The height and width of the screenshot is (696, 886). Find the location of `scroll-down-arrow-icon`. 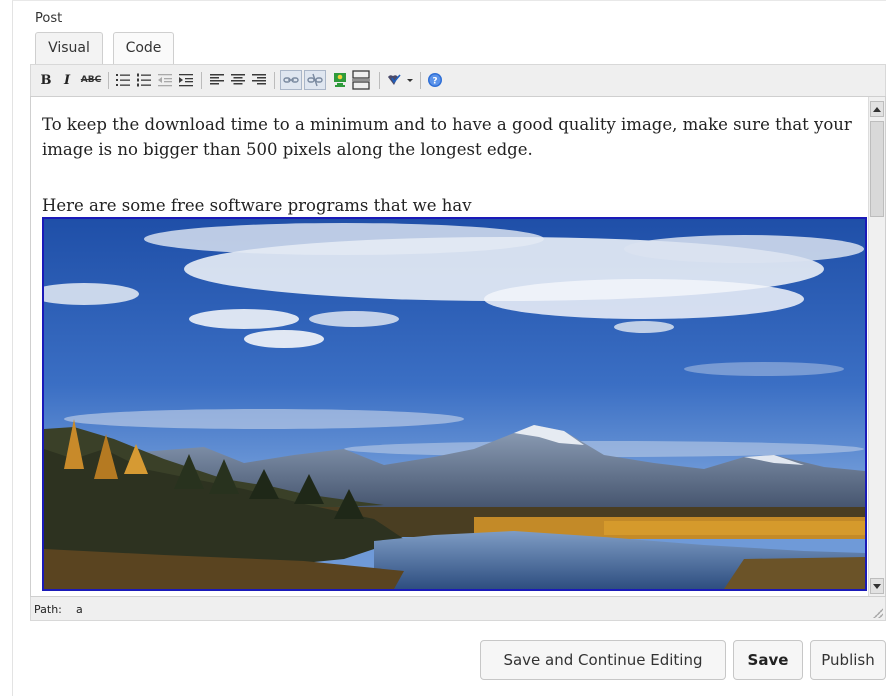

scroll-down-arrow-icon is located at coordinates (877, 586).